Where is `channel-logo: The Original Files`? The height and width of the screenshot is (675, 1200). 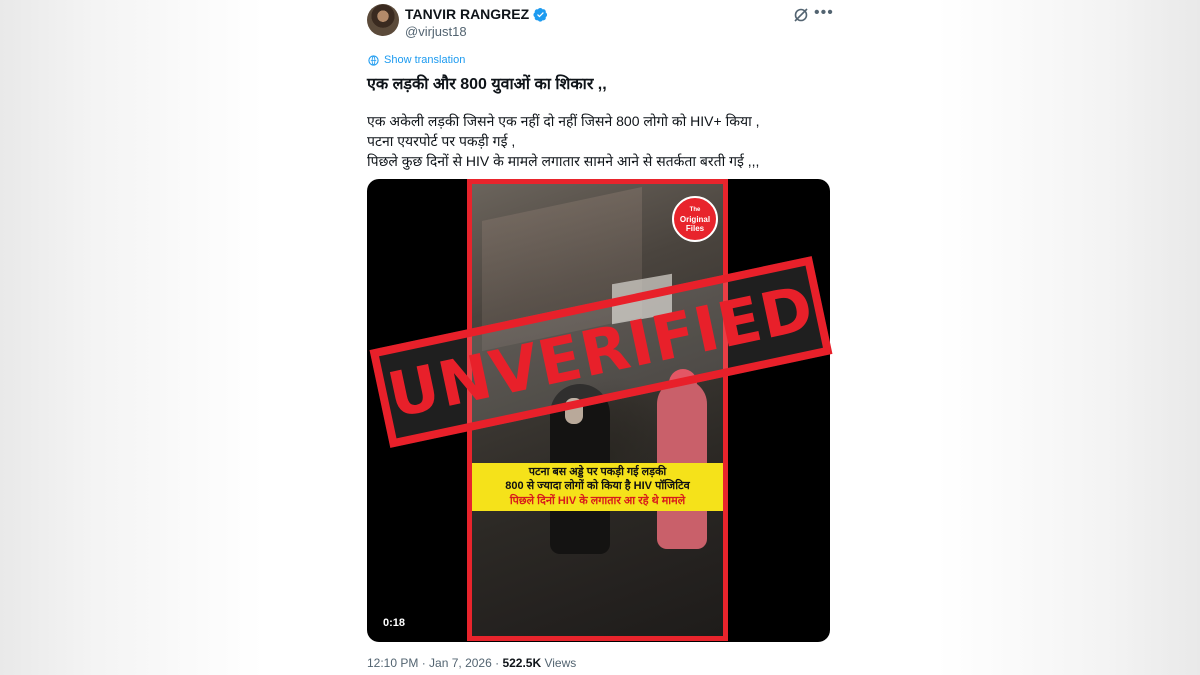
channel-logo: The Original Files is located at coordinates (695, 219).